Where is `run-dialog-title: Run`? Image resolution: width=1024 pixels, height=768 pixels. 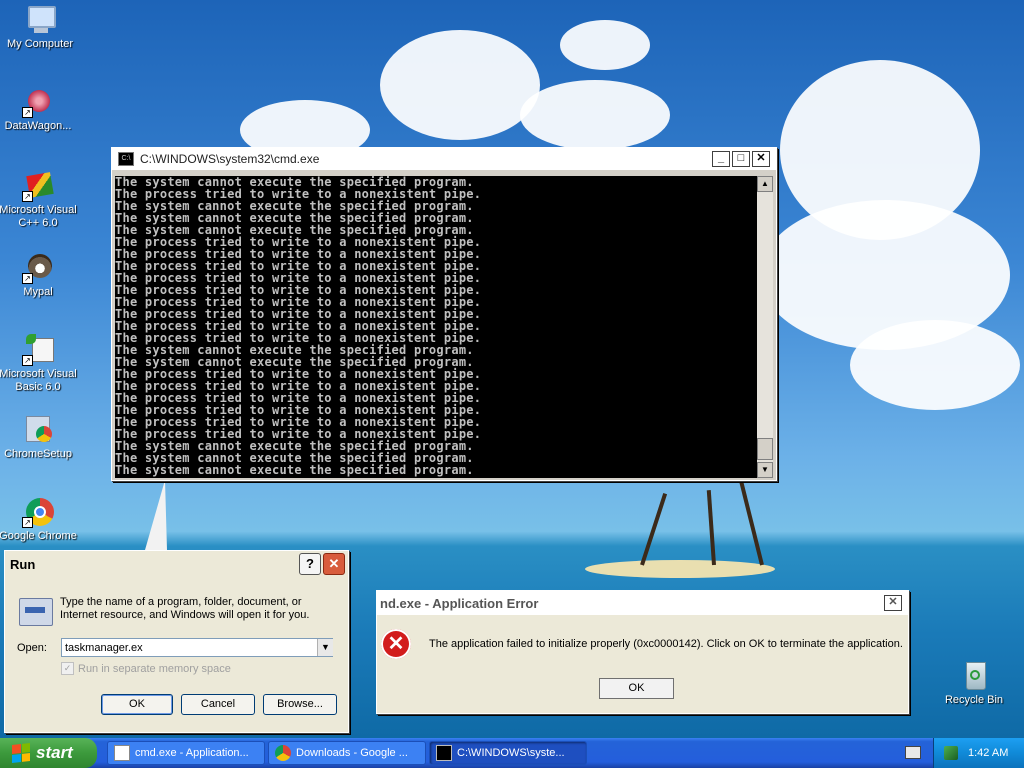
run-dialog-title: Run is located at coordinates (23, 564).